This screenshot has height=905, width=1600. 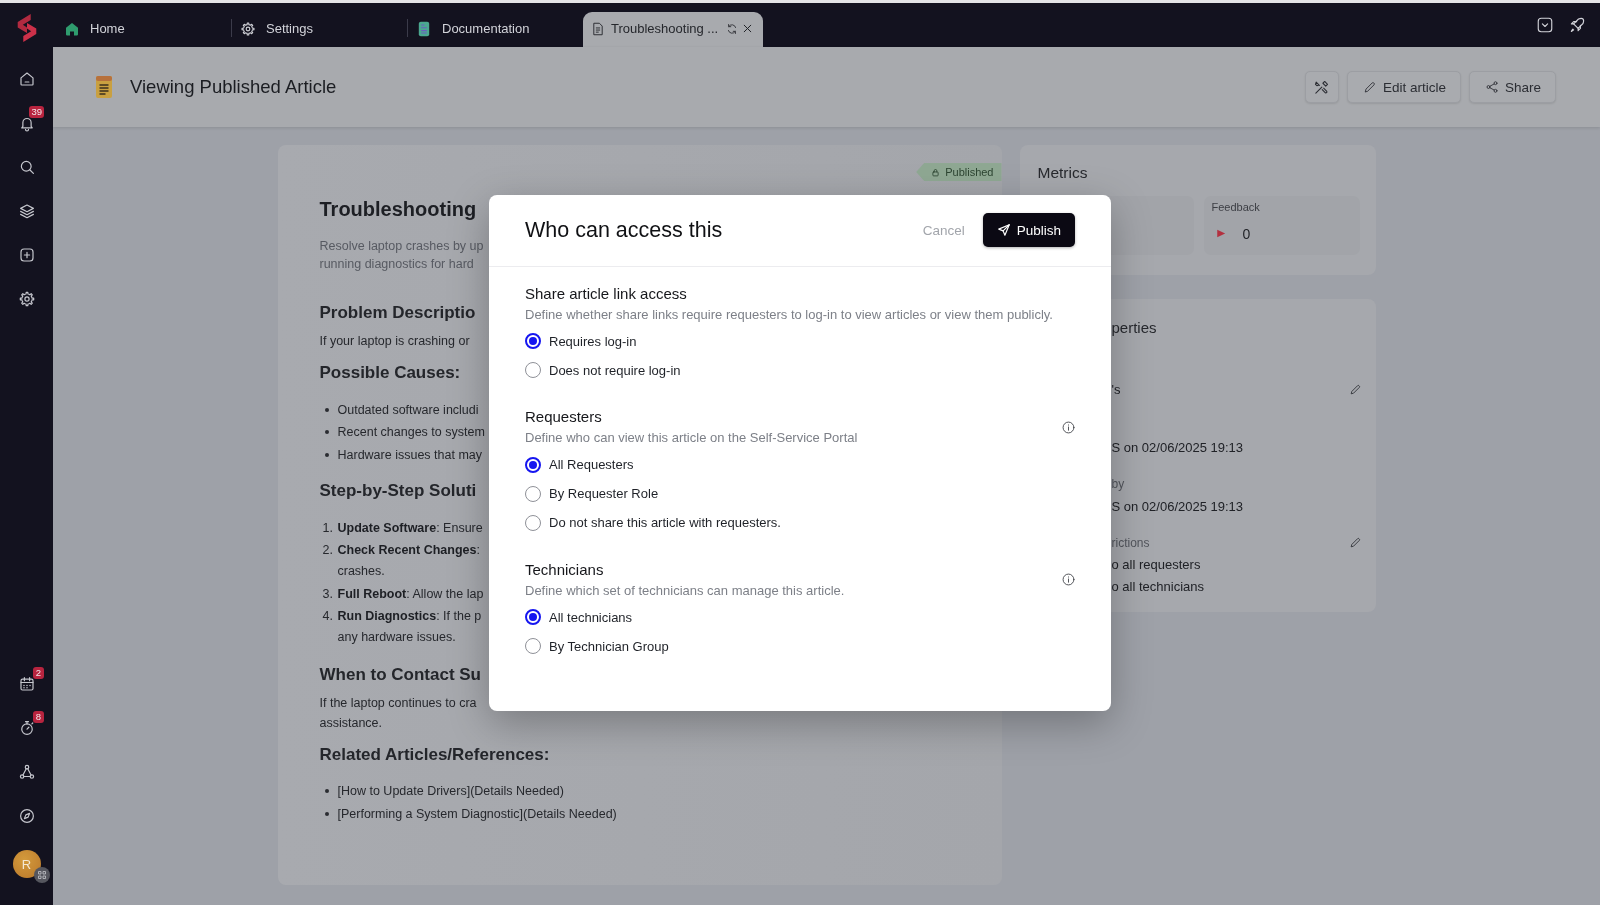 What do you see at coordinates (398, 491) in the screenshot?
I see `section-heading: Step-by-Step Soluti` at bounding box center [398, 491].